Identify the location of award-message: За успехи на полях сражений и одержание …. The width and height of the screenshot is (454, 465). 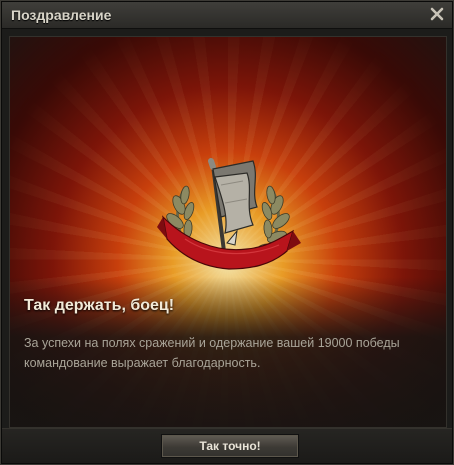
(212, 353).